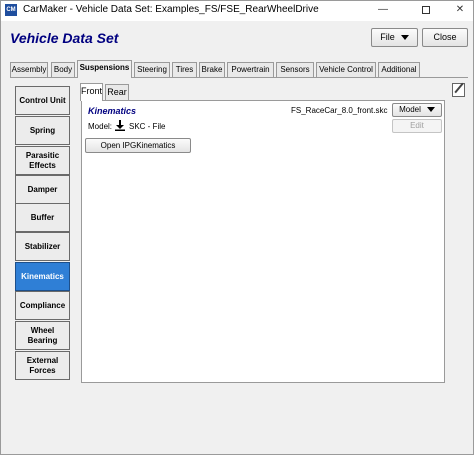 The height and width of the screenshot is (455, 474). Describe the element at coordinates (29, 69) in the screenshot. I see `tab-assembly: Assembly` at that location.